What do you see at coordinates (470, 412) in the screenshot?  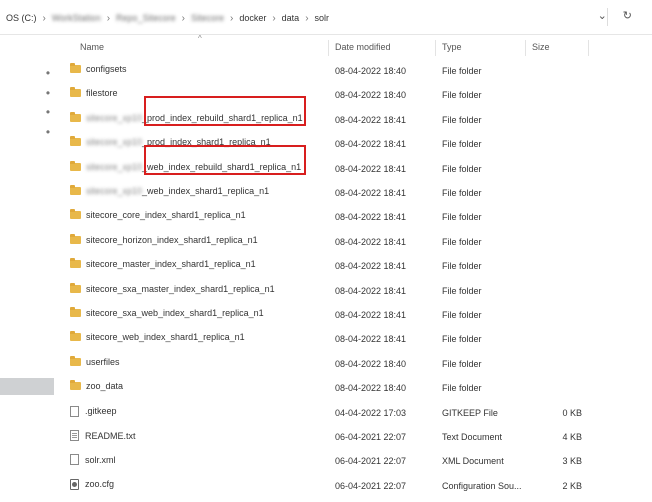 I see `type-cell: GITKEEP File` at bounding box center [470, 412].